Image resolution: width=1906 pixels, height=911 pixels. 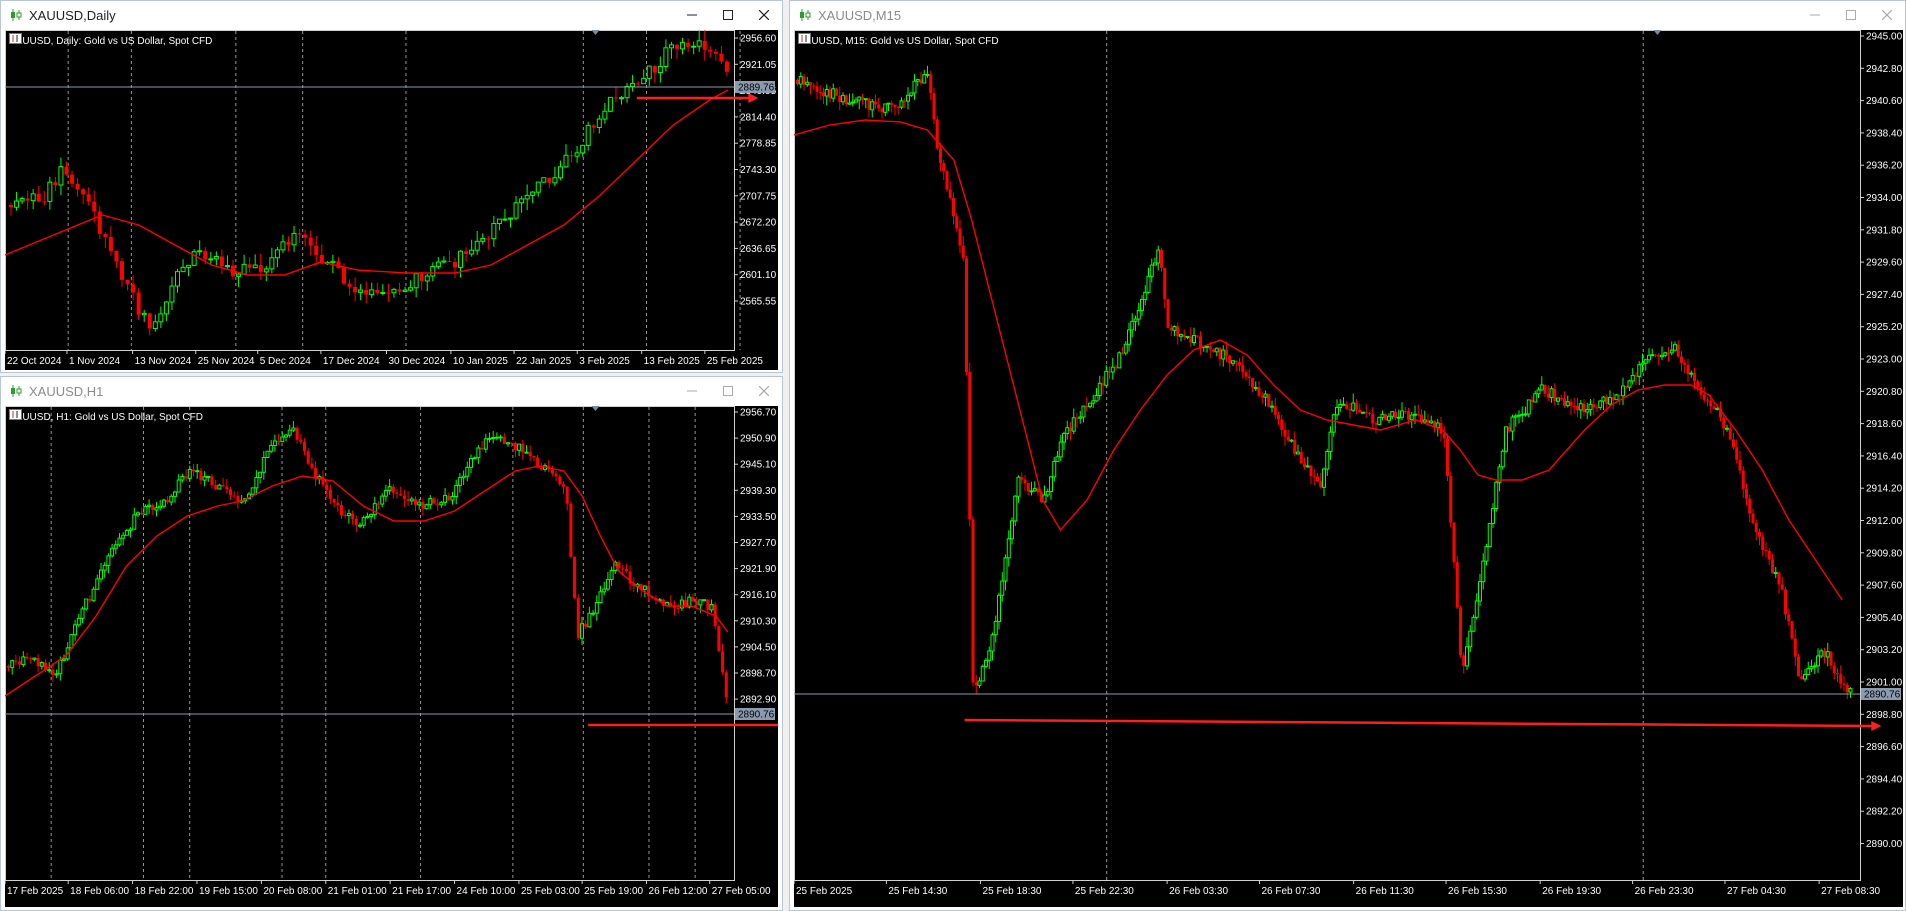 I want to click on price-tick-label: 2896.60, so click(x=1884, y=747).